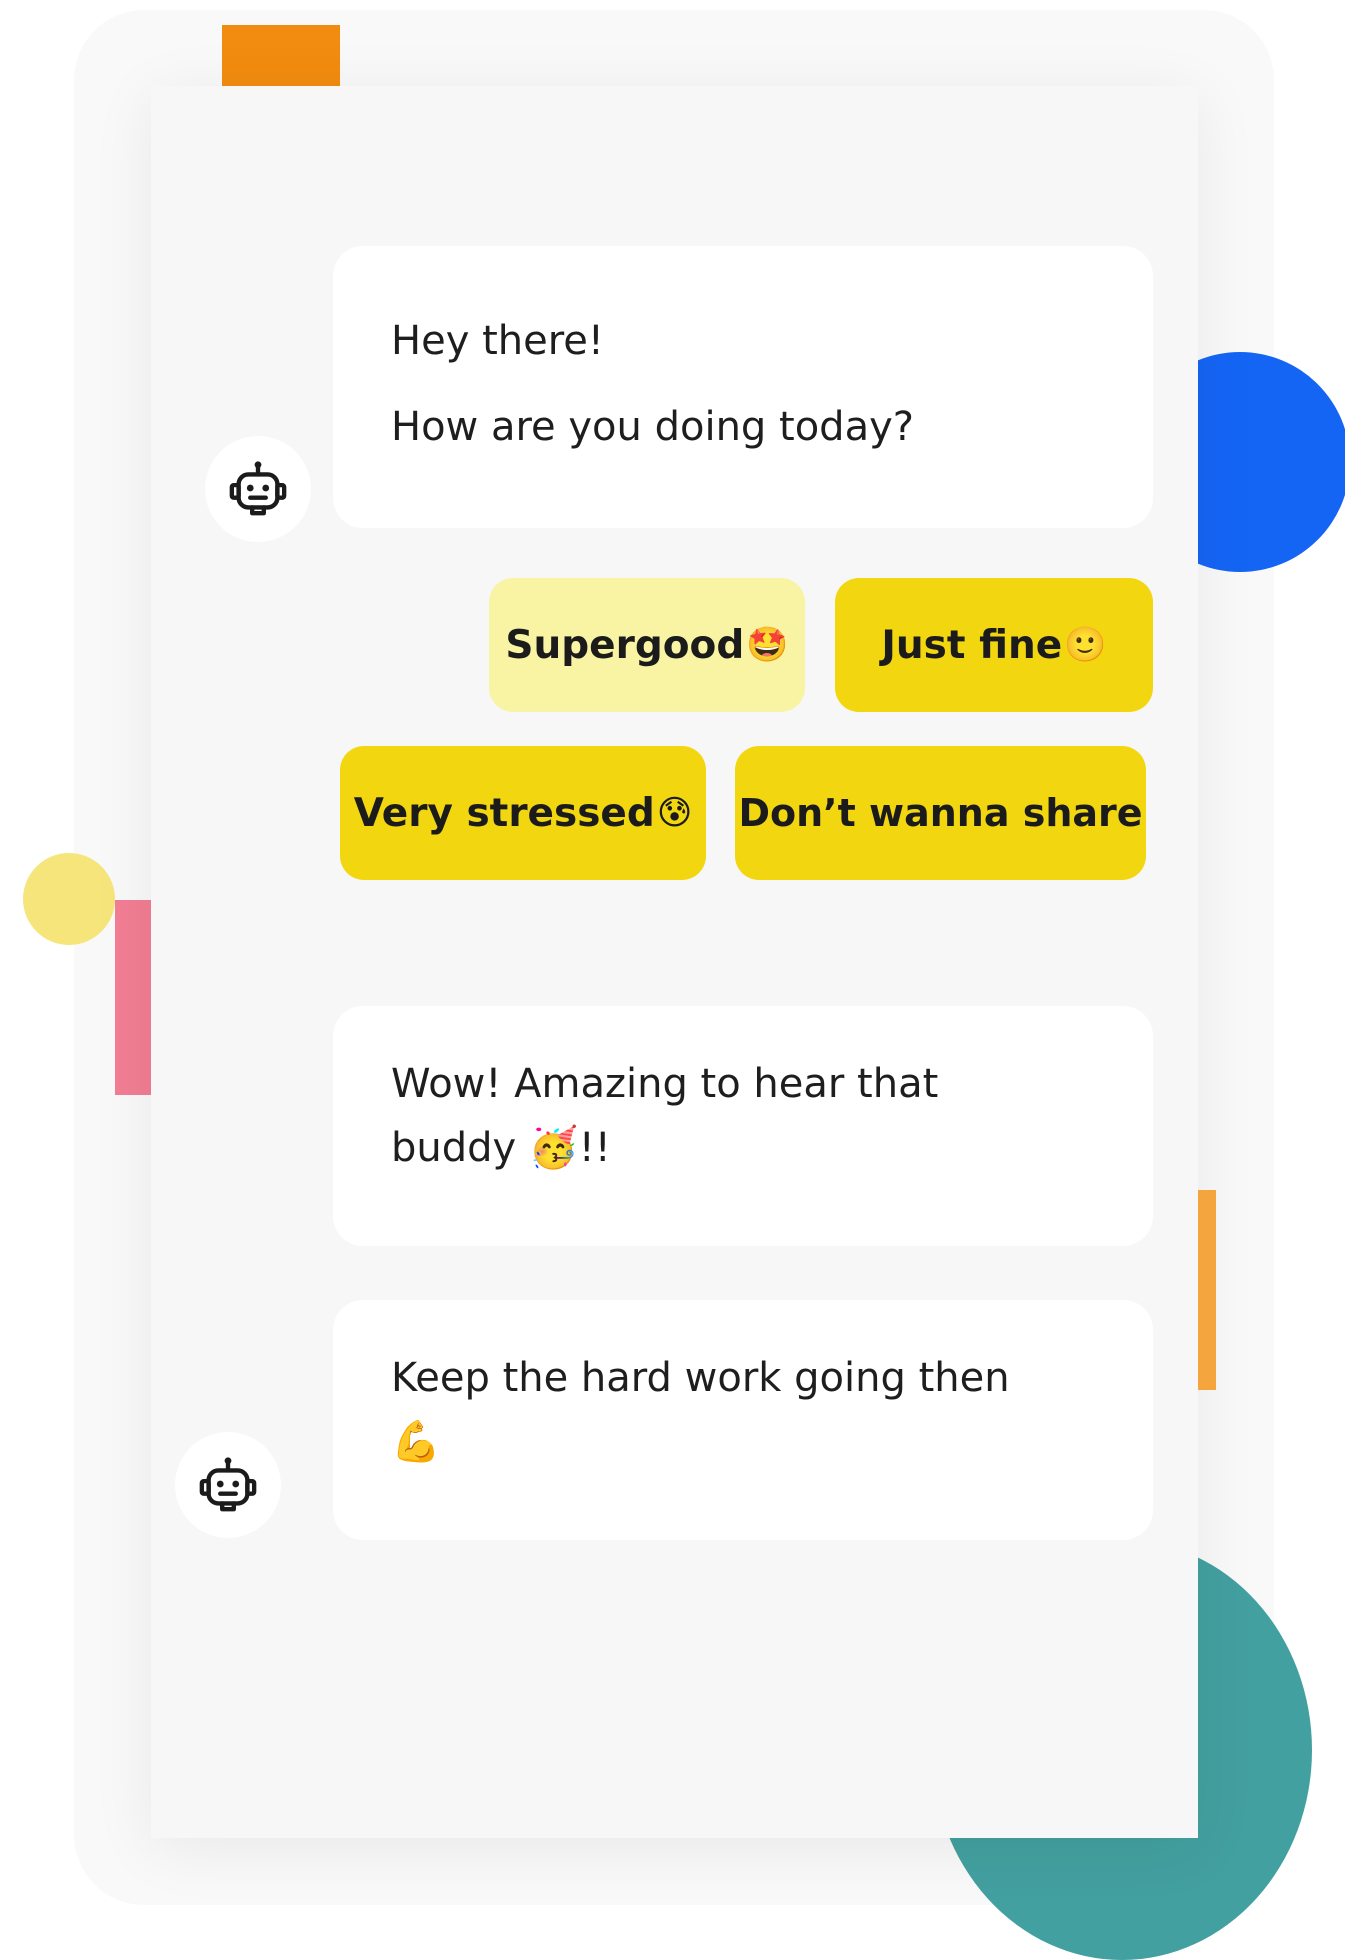  I want to click on message-line: Keep the hard work going then, so click(700, 1378).